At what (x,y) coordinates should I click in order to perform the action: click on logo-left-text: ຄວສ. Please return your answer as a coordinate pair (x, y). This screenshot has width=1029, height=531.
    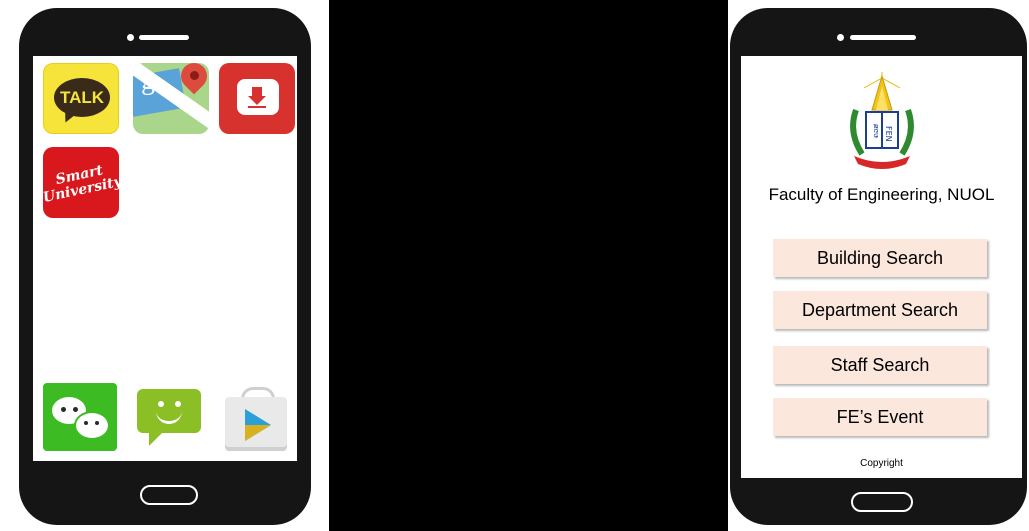
    Looking at the image, I should click on (876, 131).